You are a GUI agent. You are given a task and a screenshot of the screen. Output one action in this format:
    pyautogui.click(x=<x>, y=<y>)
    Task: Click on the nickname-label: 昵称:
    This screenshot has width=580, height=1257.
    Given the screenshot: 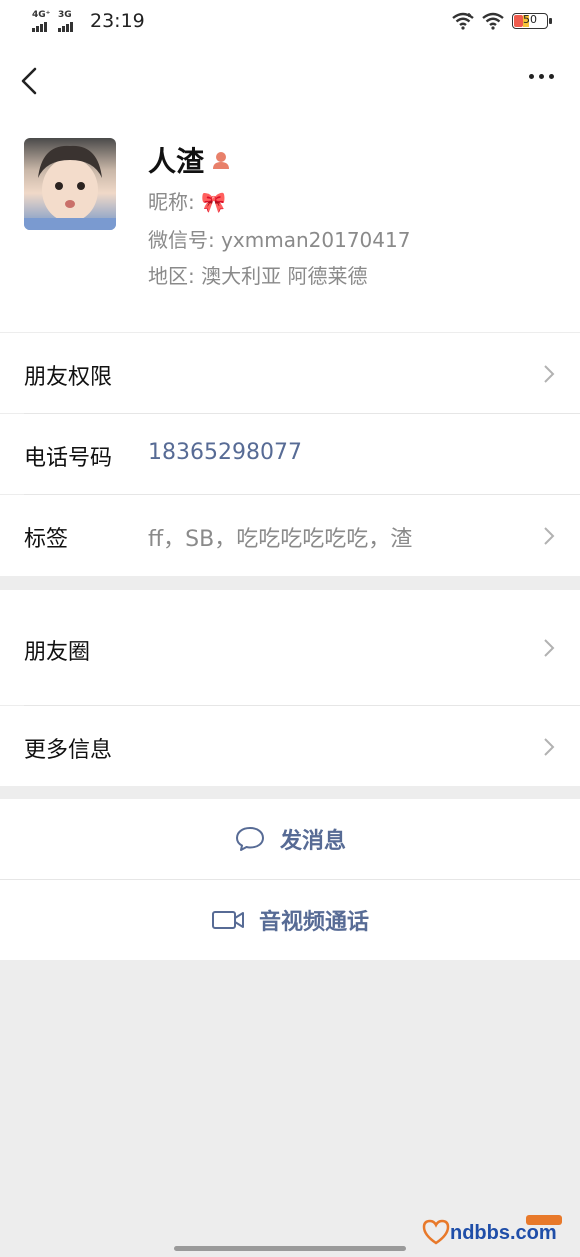 What is the action you would take?
    pyautogui.click(x=171, y=202)
    